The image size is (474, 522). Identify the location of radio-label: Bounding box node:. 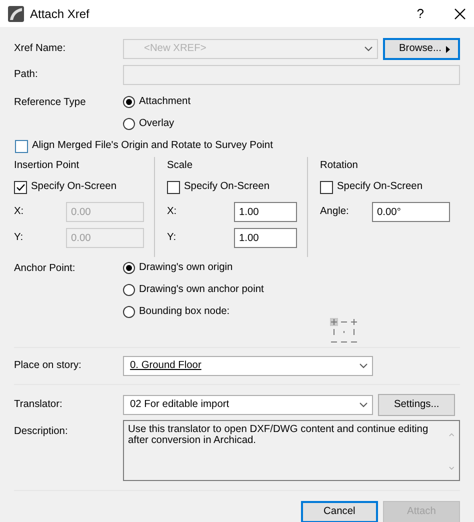
(184, 312).